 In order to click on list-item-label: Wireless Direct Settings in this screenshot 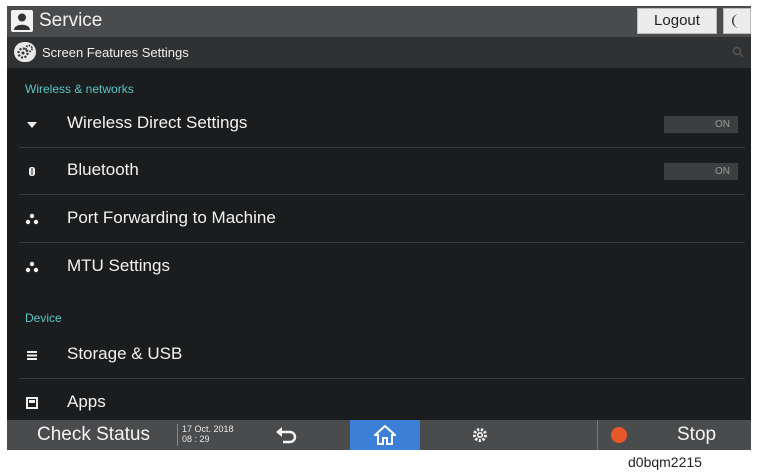, I will do `click(157, 122)`.